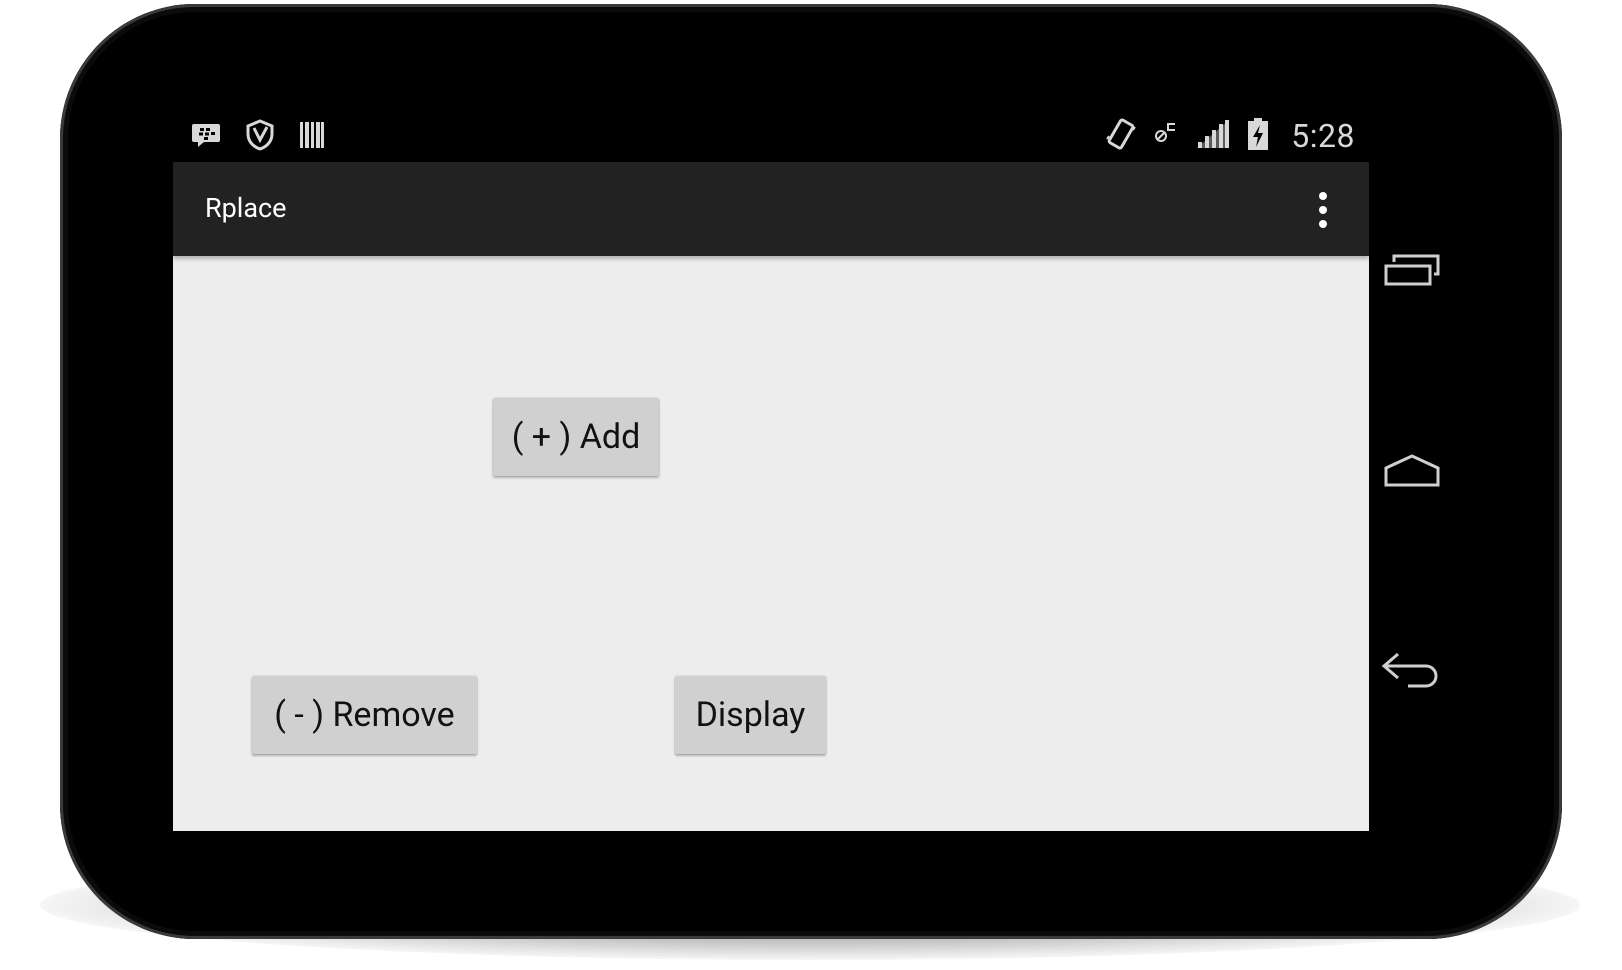  What do you see at coordinates (1258, 136) in the screenshot?
I see `battery-charging-icon` at bounding box center [1258, 136].